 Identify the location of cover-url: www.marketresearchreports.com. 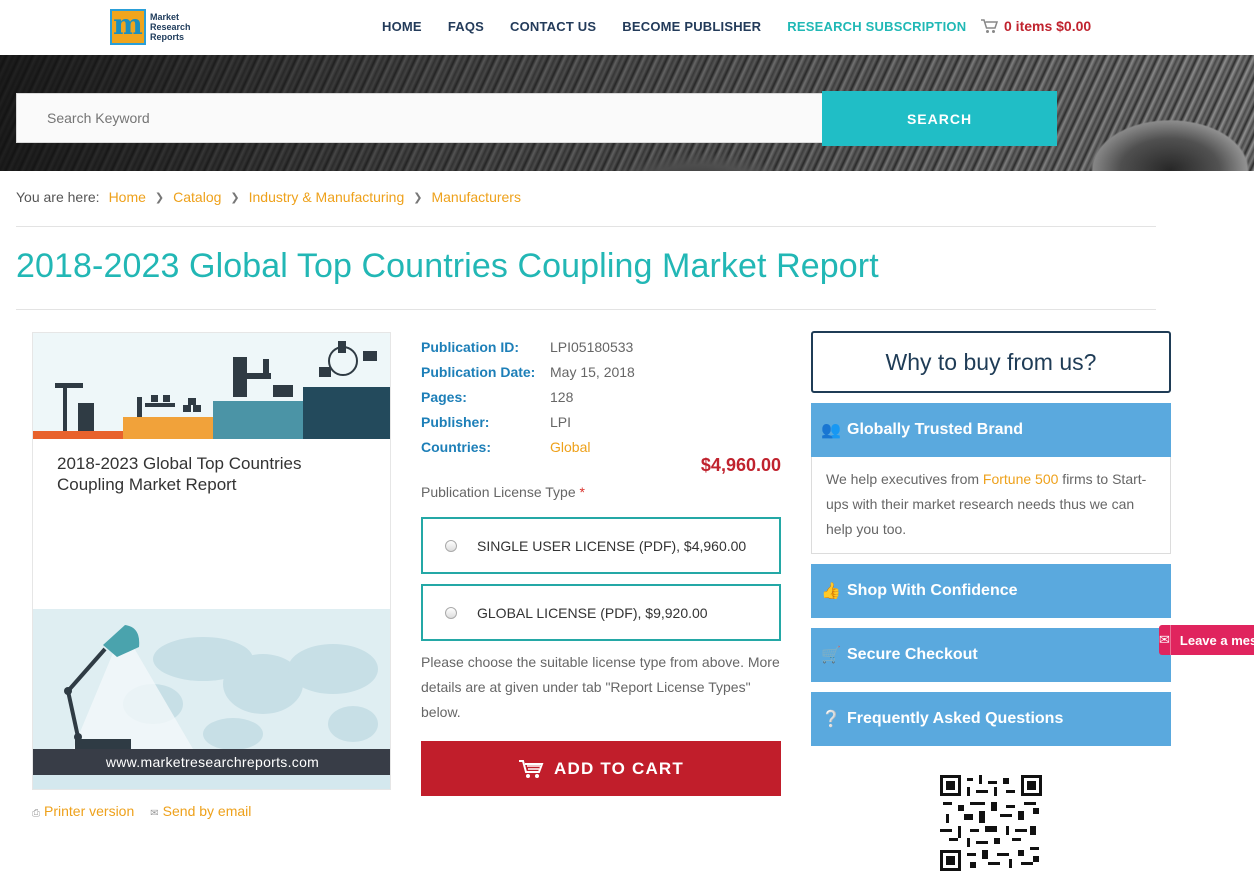
(211, 762).